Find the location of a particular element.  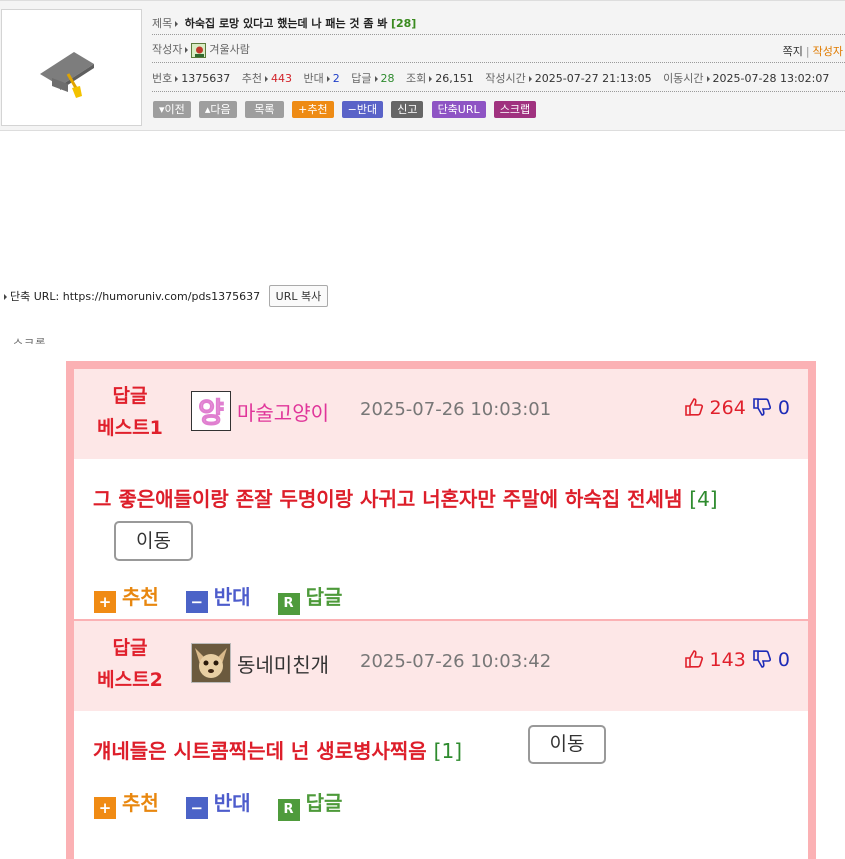

author-links: 쪽지 | 작성자 is located at coordinates (812, 51).